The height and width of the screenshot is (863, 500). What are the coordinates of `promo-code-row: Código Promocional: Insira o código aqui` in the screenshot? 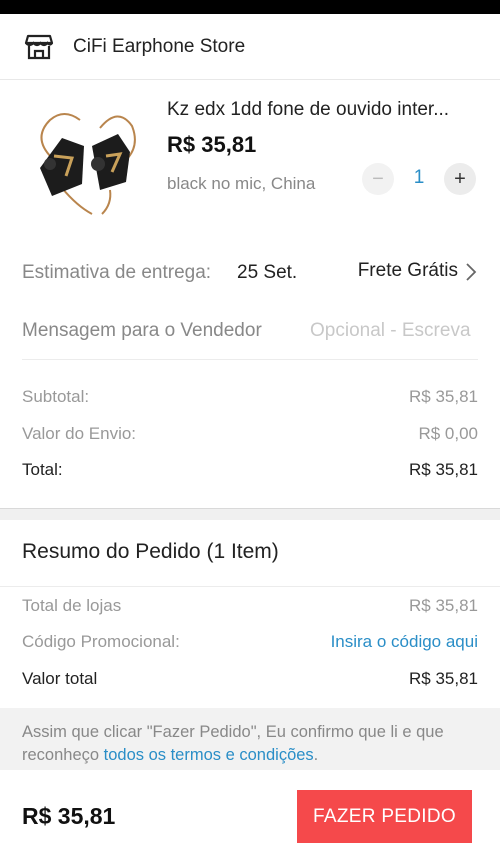 It's located at (250, 644).